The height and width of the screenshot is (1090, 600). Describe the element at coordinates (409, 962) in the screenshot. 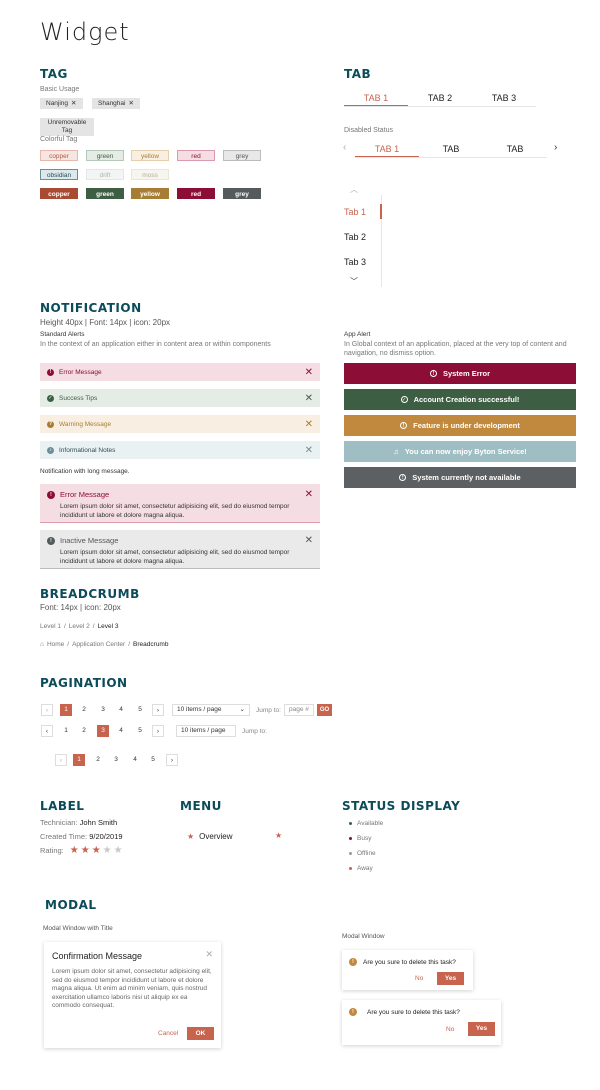

I see `modal-question: Are you sure to delete this task?` at that location.